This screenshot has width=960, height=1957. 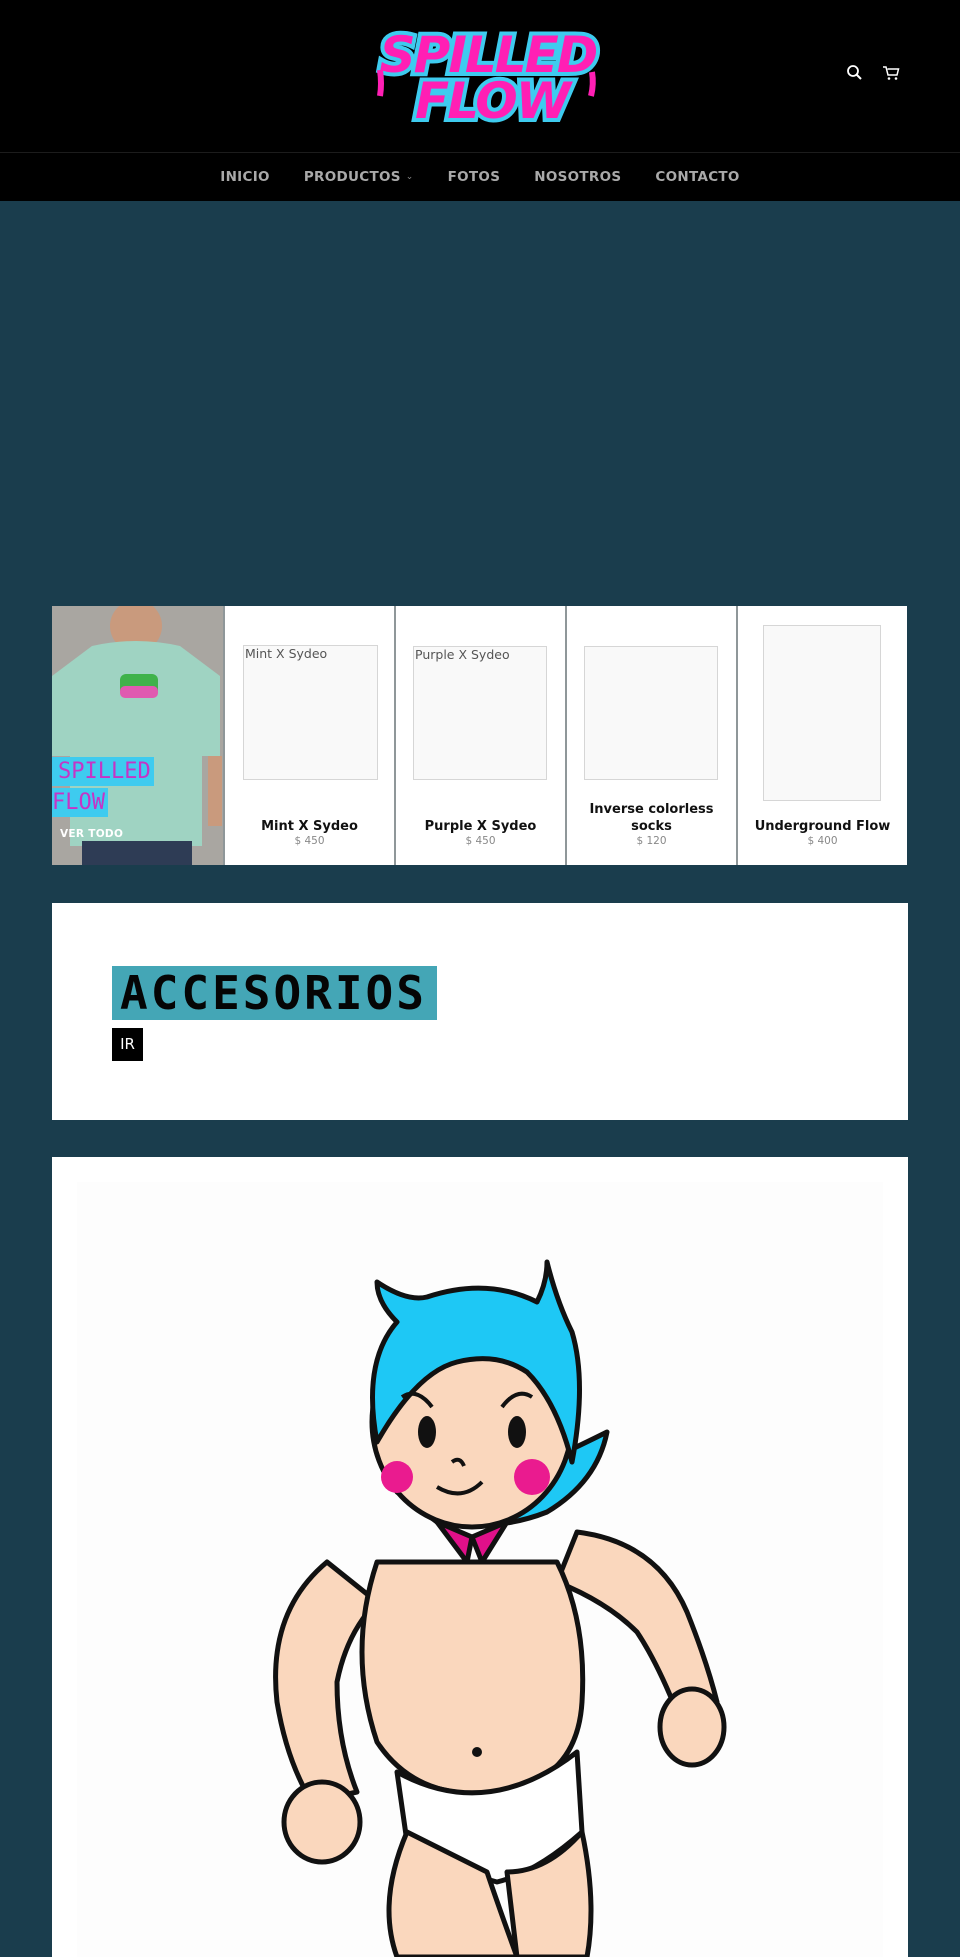 I want to click on nav-label: CONTACTO, so click(x=697, y=177).